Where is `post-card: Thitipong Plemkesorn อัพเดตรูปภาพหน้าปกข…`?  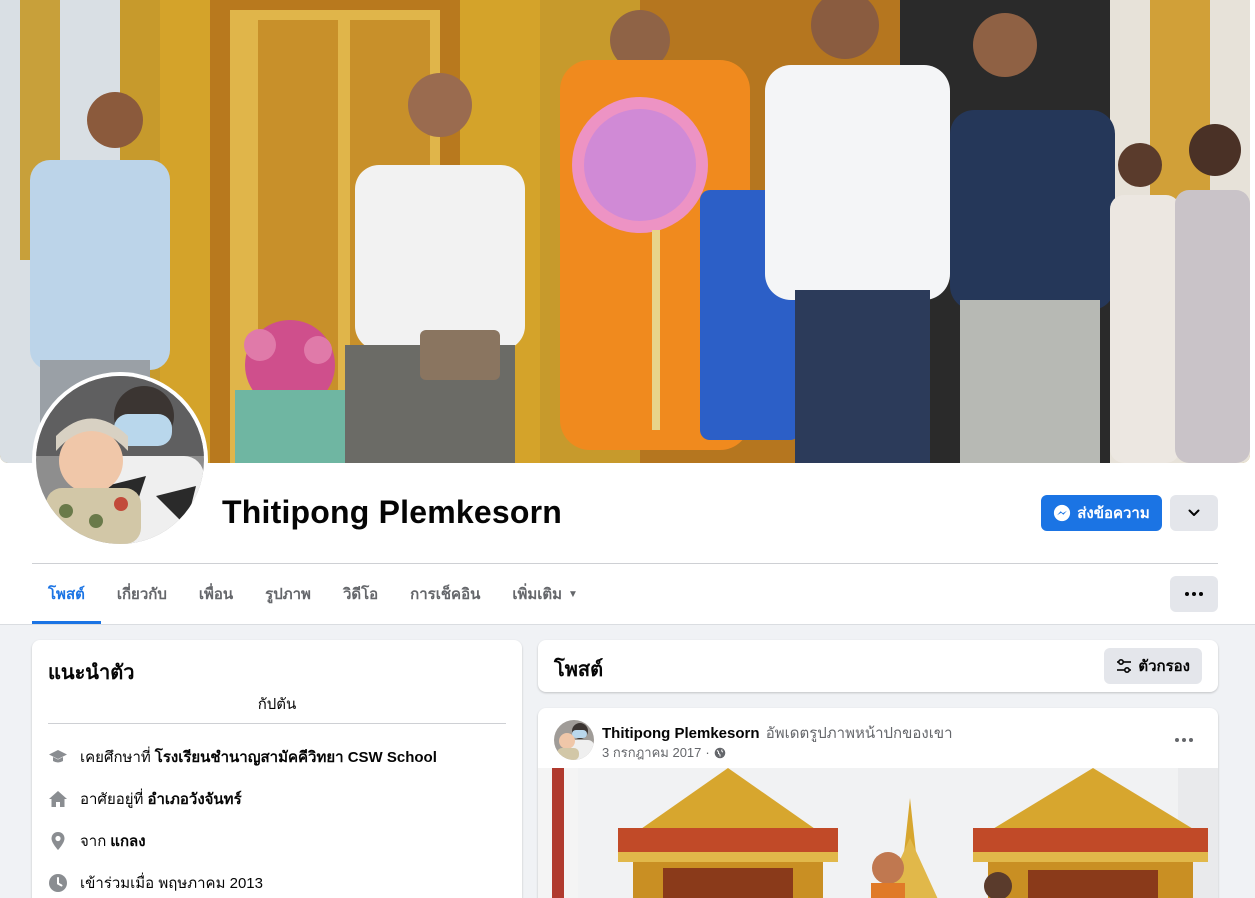 post-card: Thitipong Plemkesorn อัพเดตรูปภาพหน้าปกข… is located at coordinates (878, 803).